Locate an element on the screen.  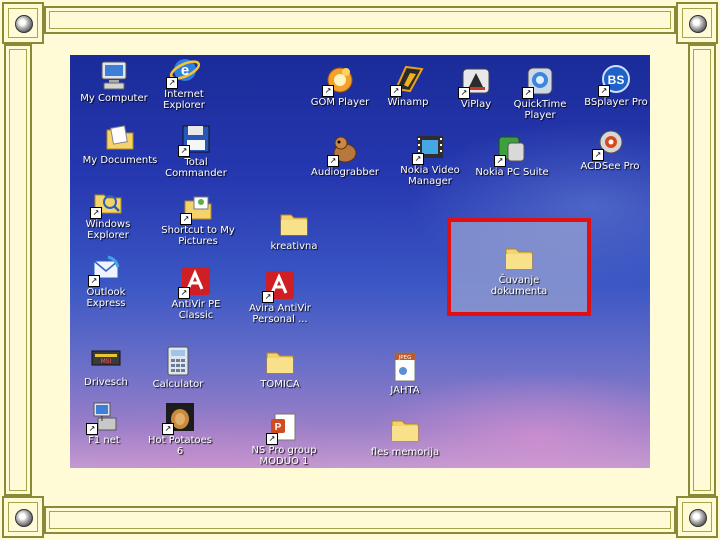
desktop-icon-tomica: TOMICA is located at coordinates (280, 367).